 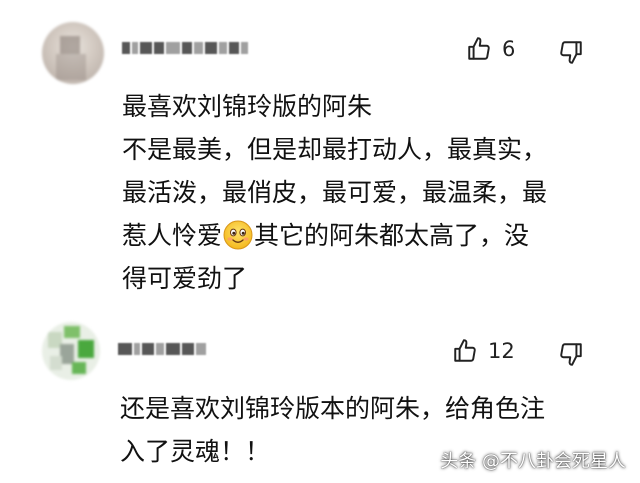 What do you see at coordinates (238, 235) in the screenshot?
I see `smiling-face-emoji` at bounding box center [238, 235].